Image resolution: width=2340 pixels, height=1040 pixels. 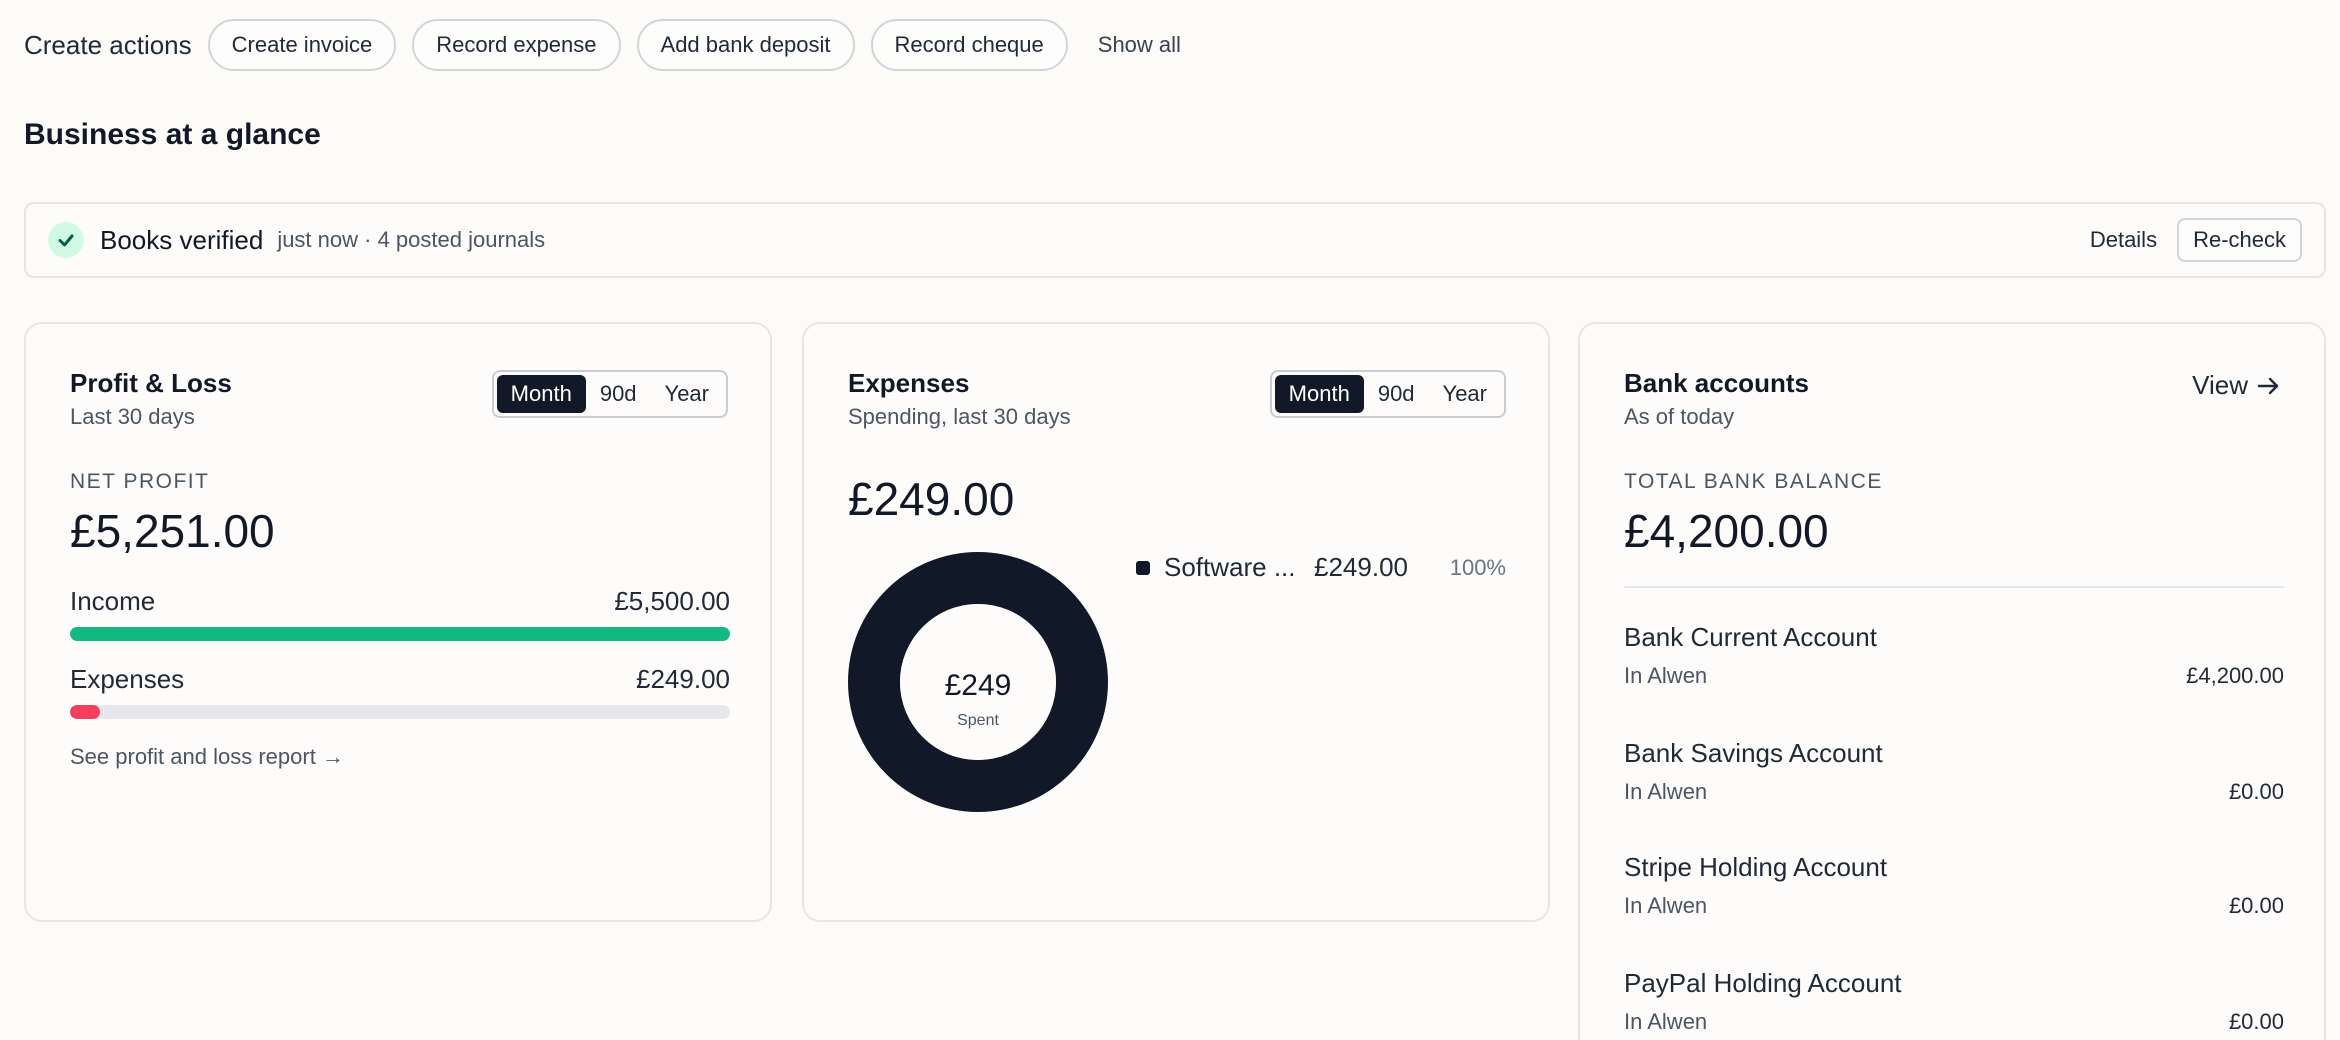 What do you see at coordinates (140, 481) in the screenshot?
I see `net-profit-label: NET PROFIT` at bounding box center [140, 481].